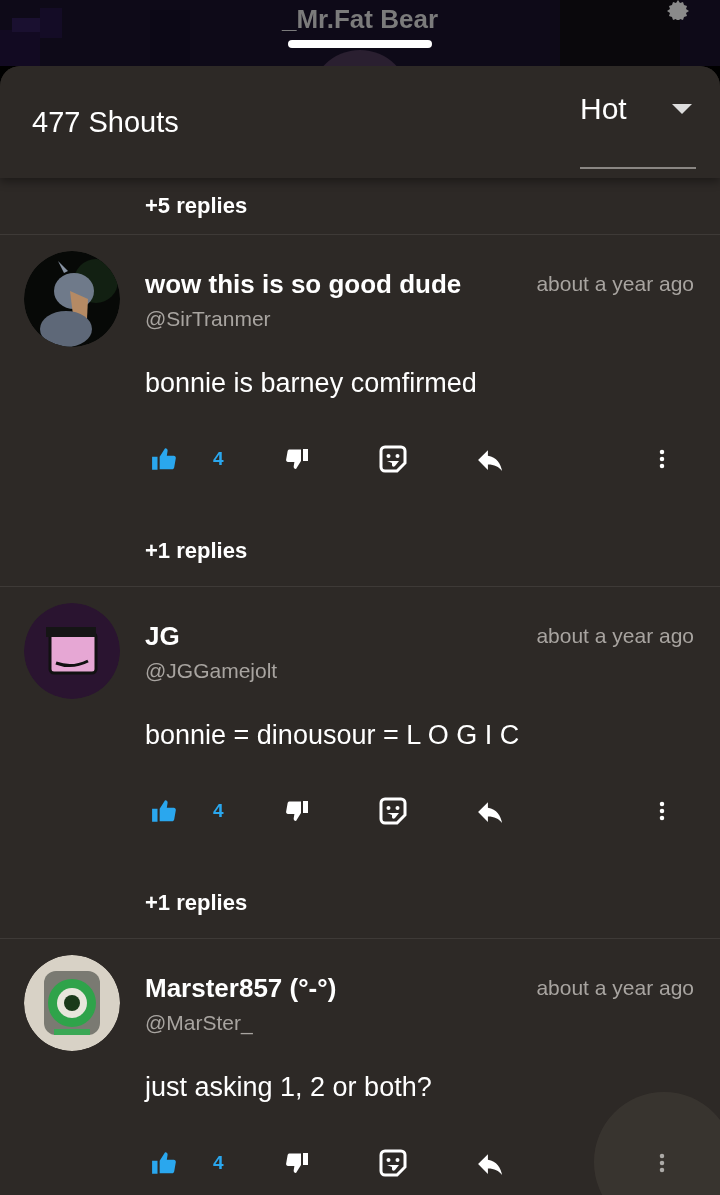 Image resolution: width=720 pixels, height=1195 pixels. What do you see at coordinates (419, 1023) in the screenshot?
I see `author-handle: @MarSter_` at bounding box center [419, 1023].